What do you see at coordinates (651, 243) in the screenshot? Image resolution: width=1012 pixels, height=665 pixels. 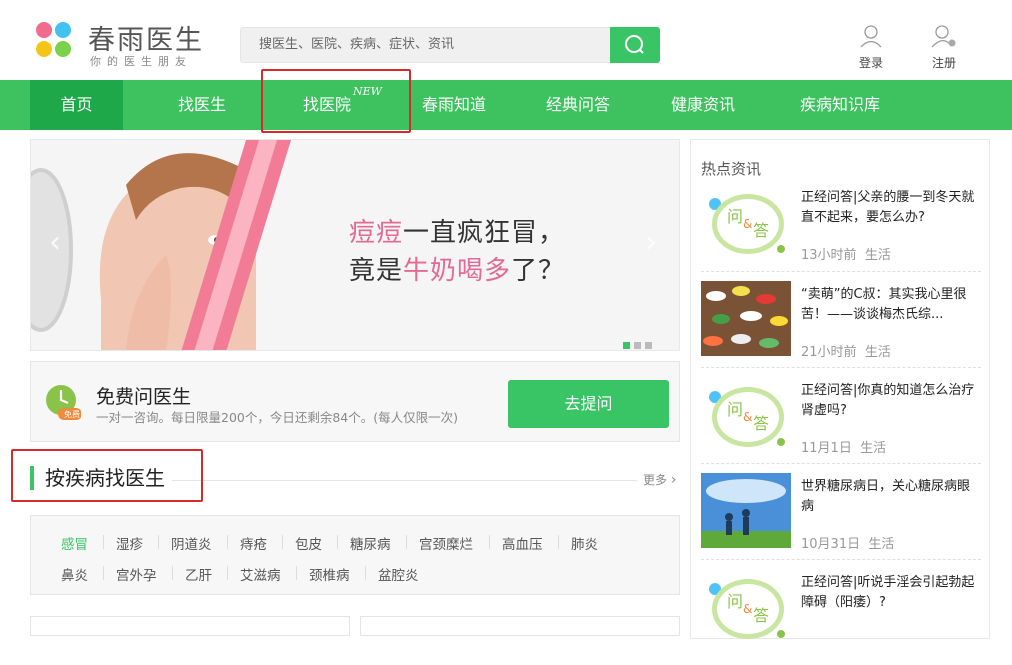 I see `banner-next-arrow: ›` at bounding box center [651, 243].